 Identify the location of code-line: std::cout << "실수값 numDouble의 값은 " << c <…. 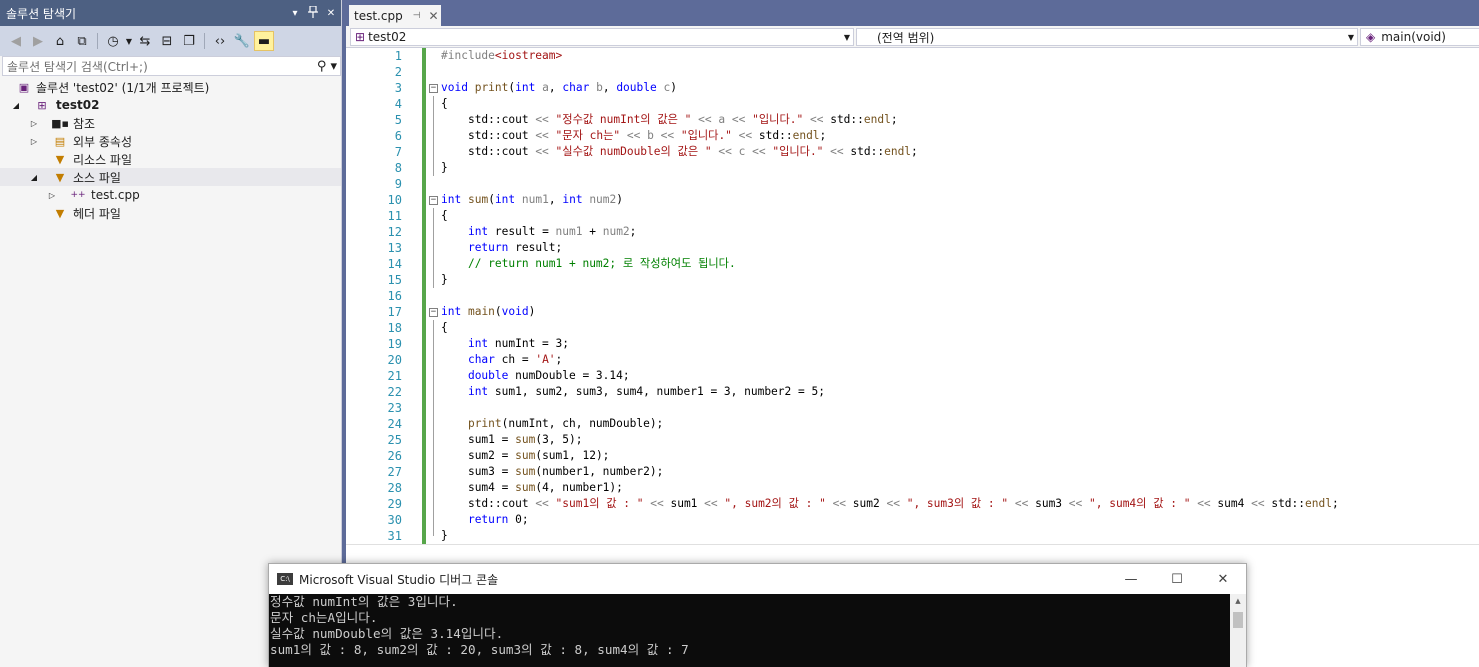
(954, 152).